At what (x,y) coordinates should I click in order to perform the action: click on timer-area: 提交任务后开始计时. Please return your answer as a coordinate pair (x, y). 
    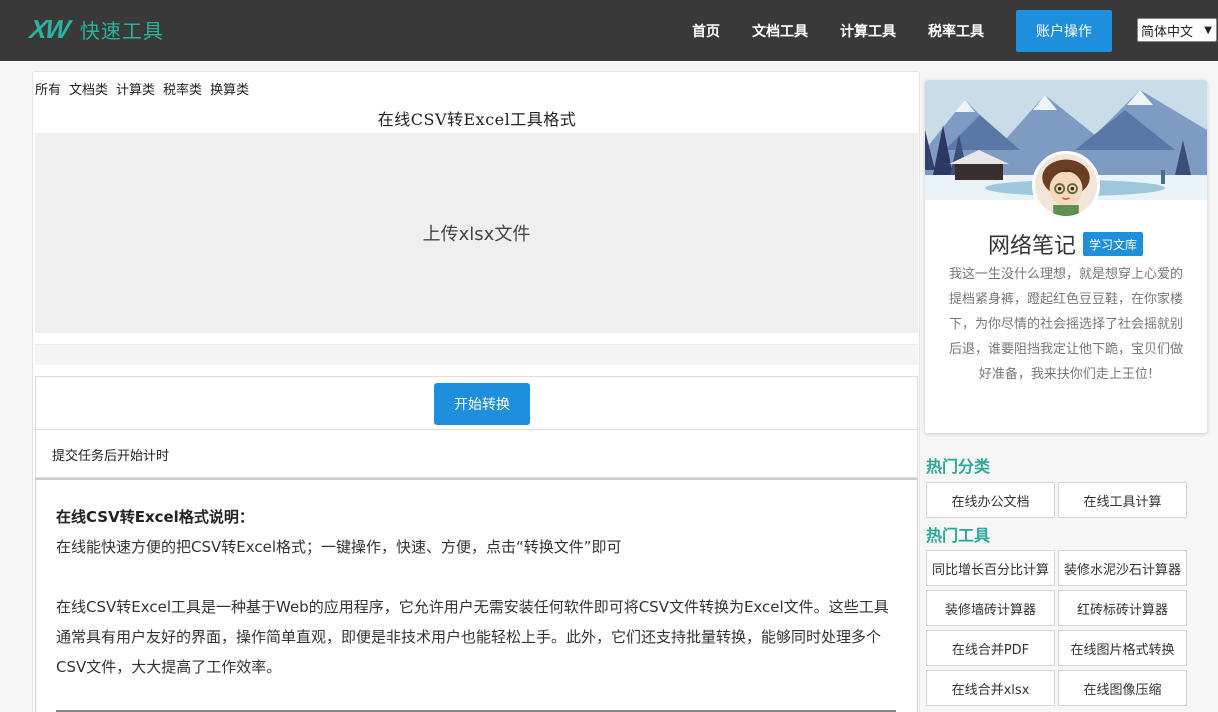
    Looking at the image, I should click on (476, 454).